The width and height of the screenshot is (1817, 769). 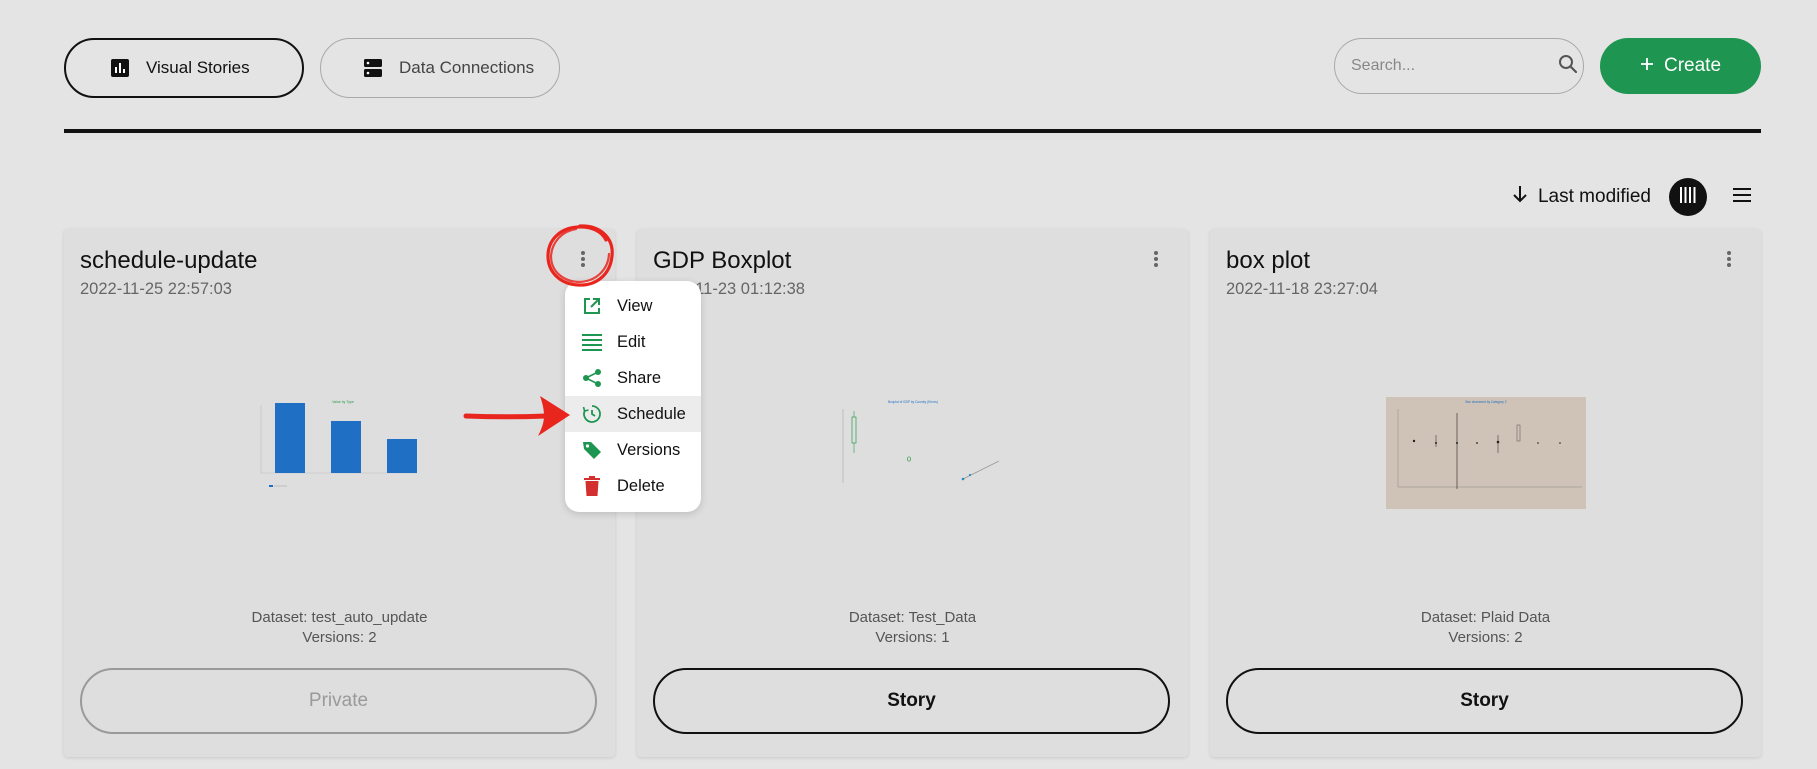 What do you see at coordinates (1520, 197) in the screenshot?
I see `arrow-down-icon` at bounding box center [1520, 197].